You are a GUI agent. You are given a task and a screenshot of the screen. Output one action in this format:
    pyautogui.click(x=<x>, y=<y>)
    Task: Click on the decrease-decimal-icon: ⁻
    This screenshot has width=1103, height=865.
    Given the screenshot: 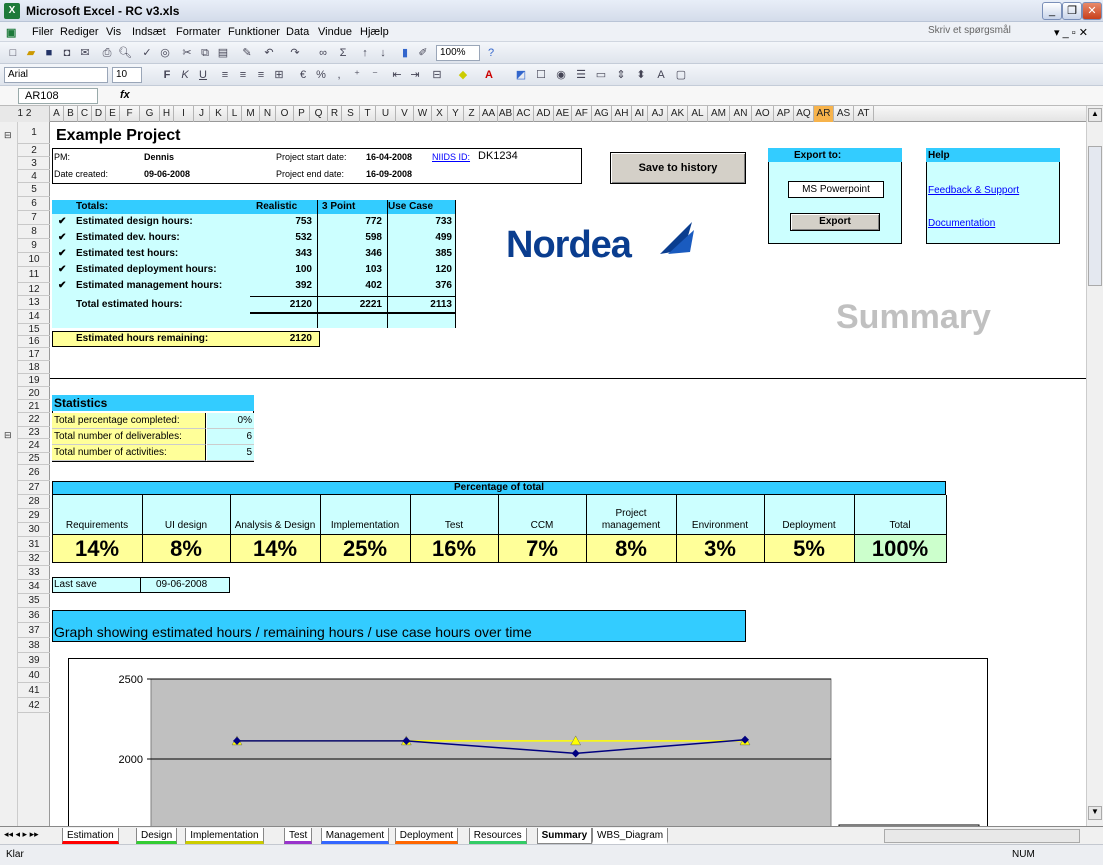 What is the action you would take?
    pyautogui.click(x=375, y=75)
    